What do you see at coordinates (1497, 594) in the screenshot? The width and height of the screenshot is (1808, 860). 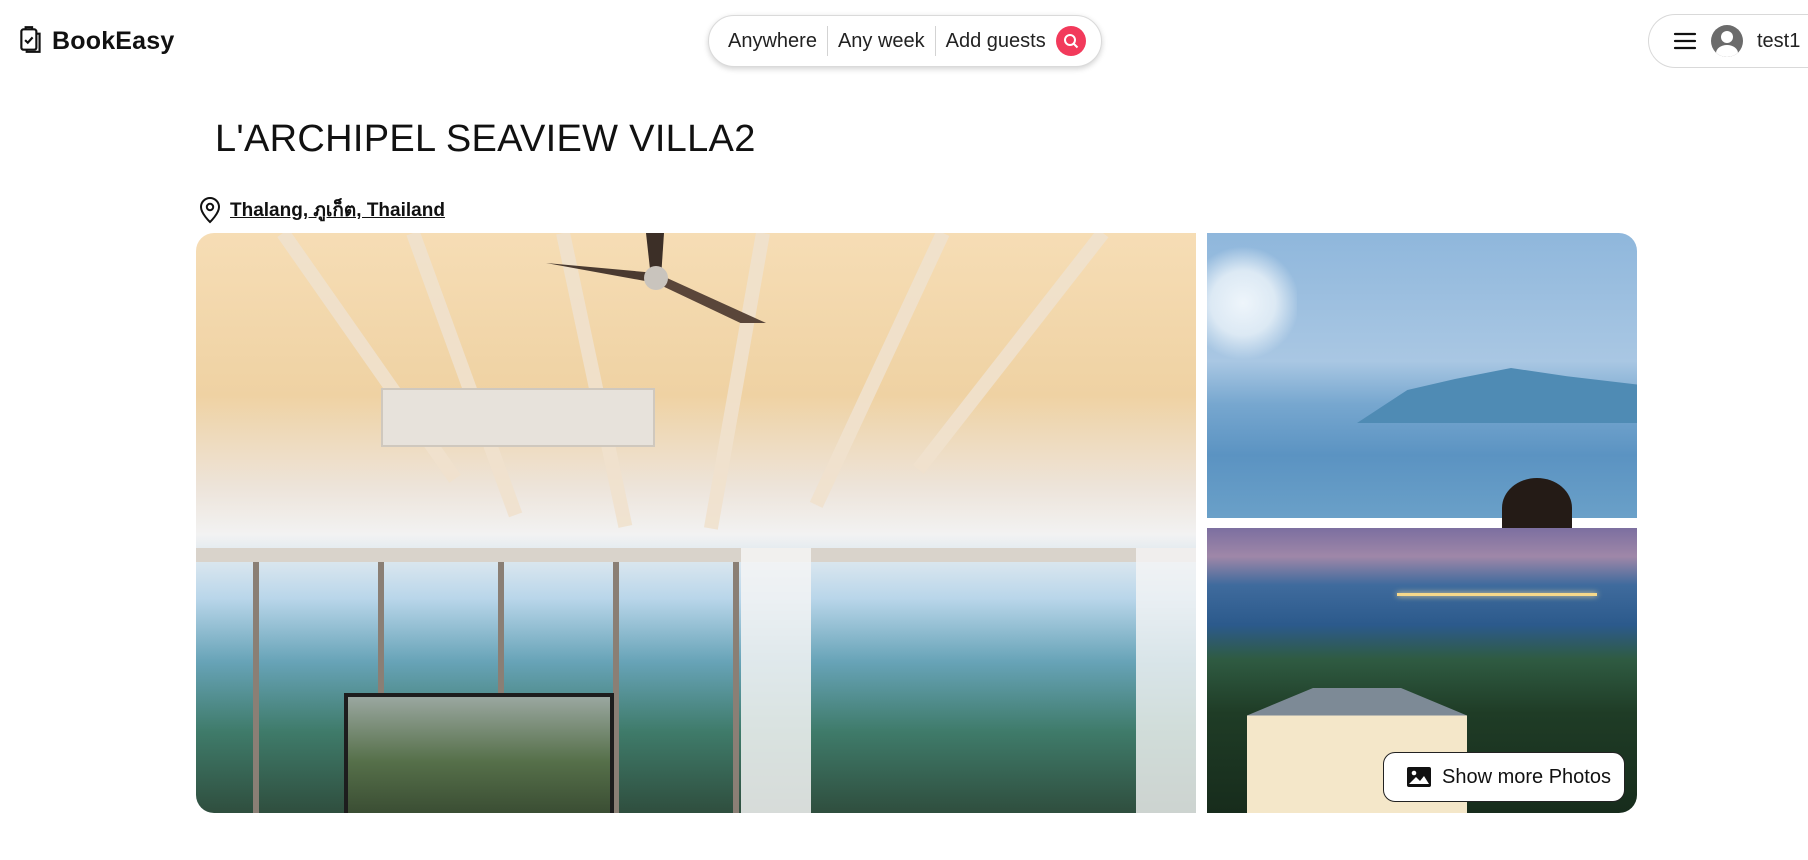 I see `lit-pier` at bounding box center [1497, 594].